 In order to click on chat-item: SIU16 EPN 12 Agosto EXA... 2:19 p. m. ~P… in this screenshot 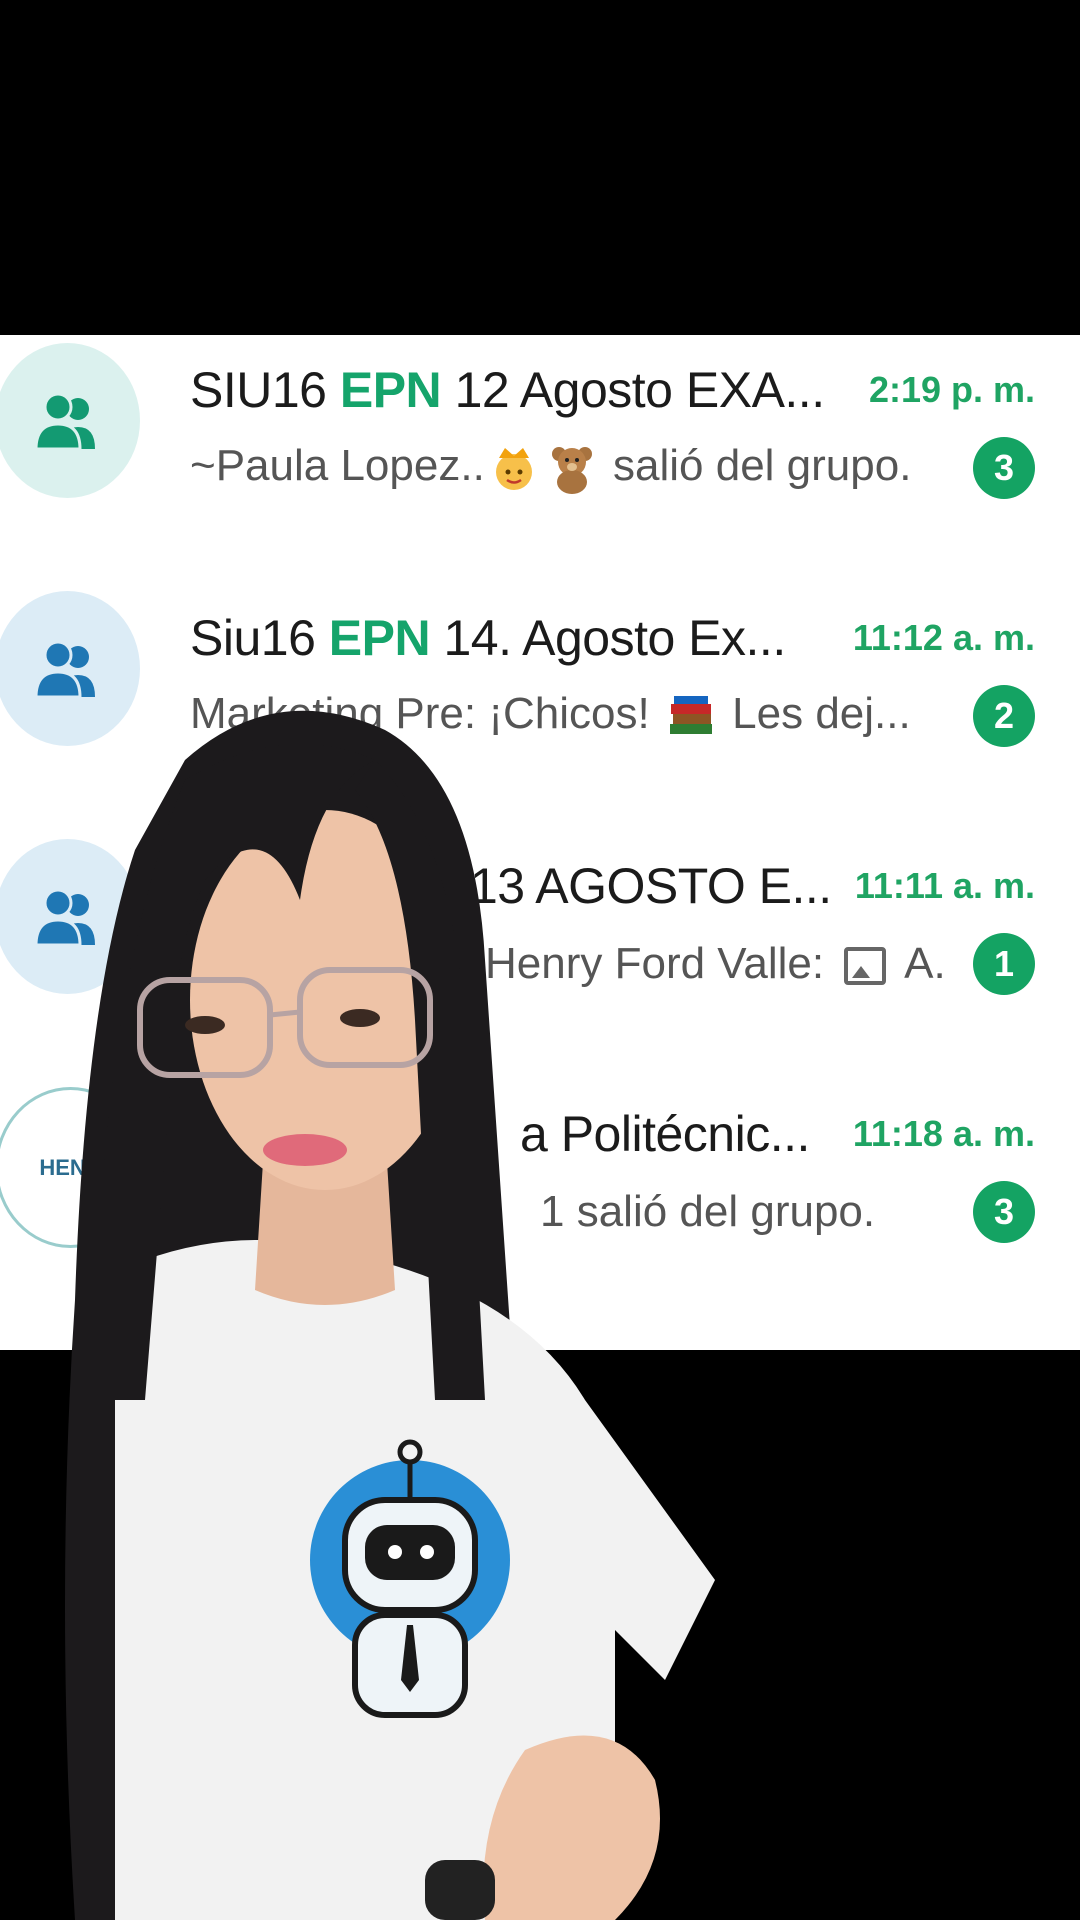, I will do `click(540, 455)`.